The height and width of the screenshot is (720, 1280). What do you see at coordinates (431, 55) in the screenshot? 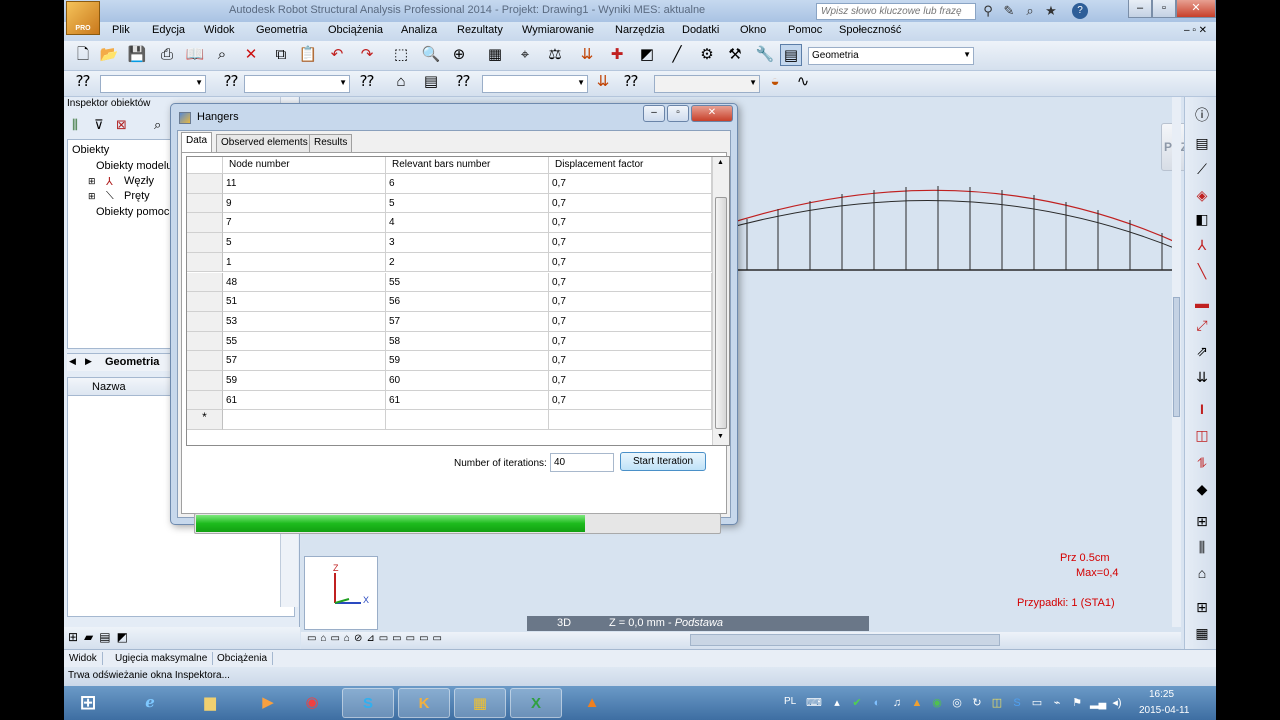
I see `zoom-icon: 🔍` at bounding box center [431, 55].